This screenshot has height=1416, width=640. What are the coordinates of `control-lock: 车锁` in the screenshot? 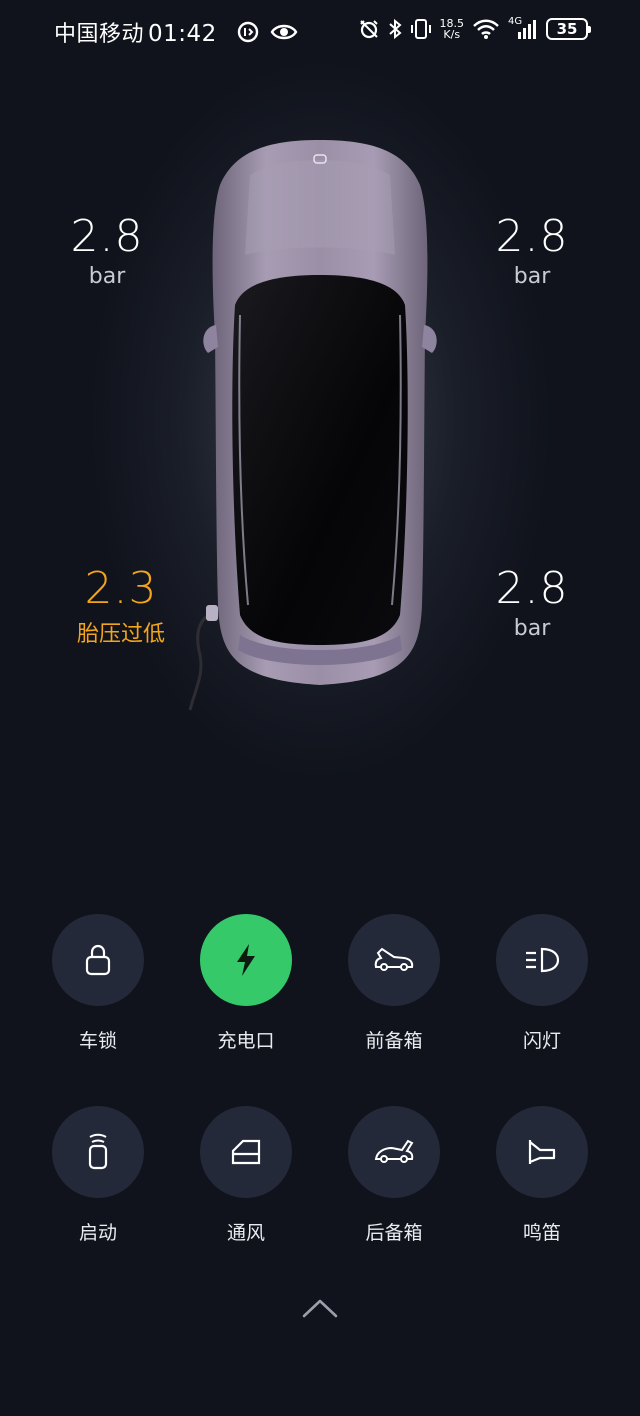 It's located at (98, 983).